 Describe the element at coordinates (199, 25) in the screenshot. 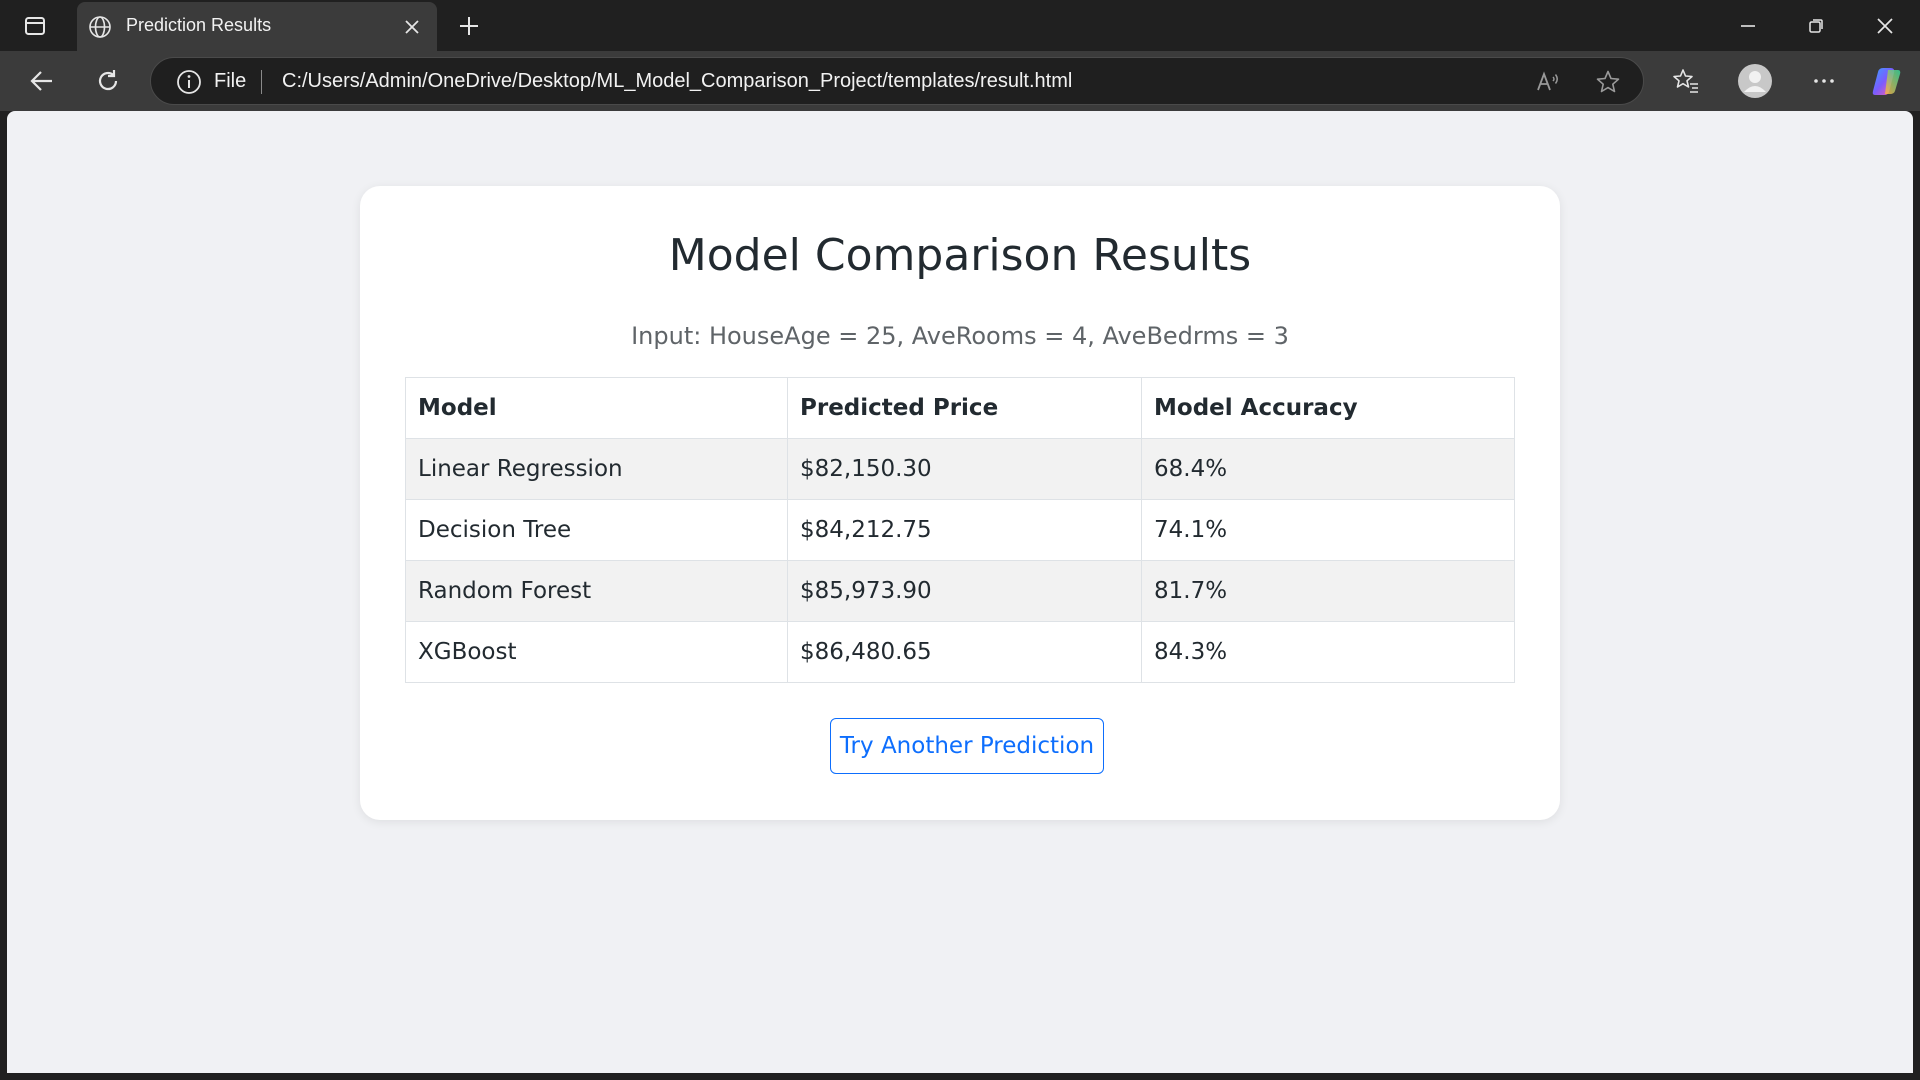

I see `tab-title: Prediction Results` at that location.